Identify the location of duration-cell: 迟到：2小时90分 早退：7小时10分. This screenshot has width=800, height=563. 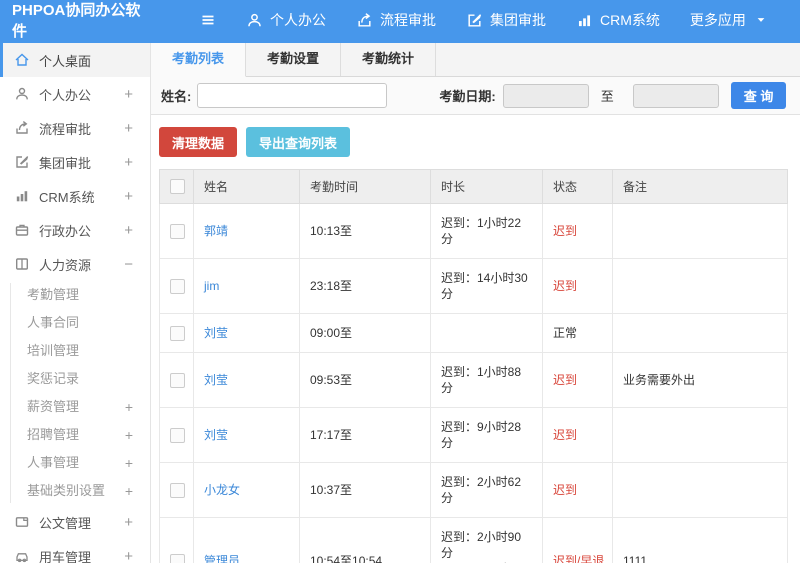
(486, 540).